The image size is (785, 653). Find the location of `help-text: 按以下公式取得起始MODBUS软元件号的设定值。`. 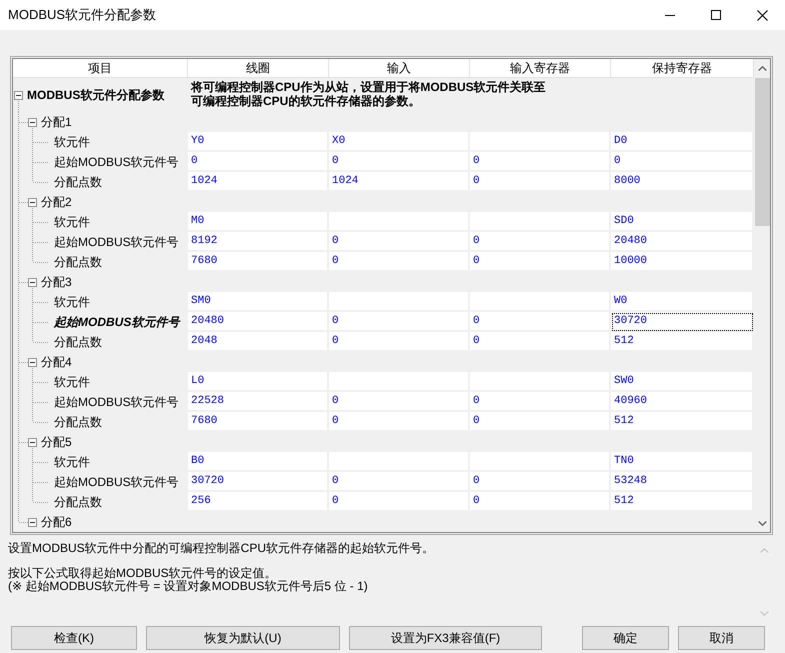

help-text: 按以下公式取得起始MODBUS软元件号的设定值。 is located at coordinates (143, 573).